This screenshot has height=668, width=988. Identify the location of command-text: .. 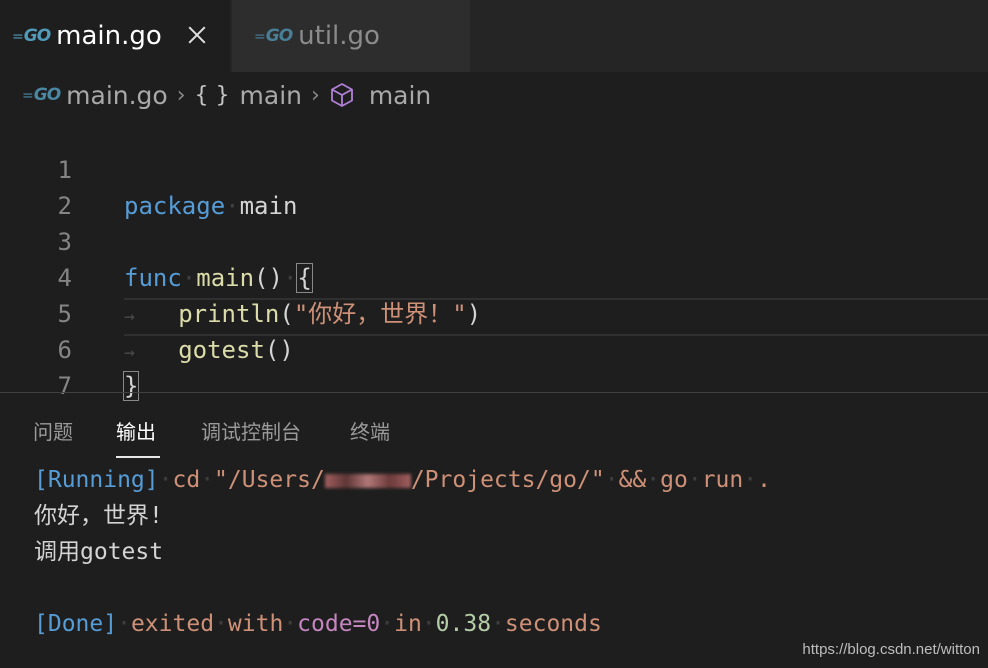
(764, 480).